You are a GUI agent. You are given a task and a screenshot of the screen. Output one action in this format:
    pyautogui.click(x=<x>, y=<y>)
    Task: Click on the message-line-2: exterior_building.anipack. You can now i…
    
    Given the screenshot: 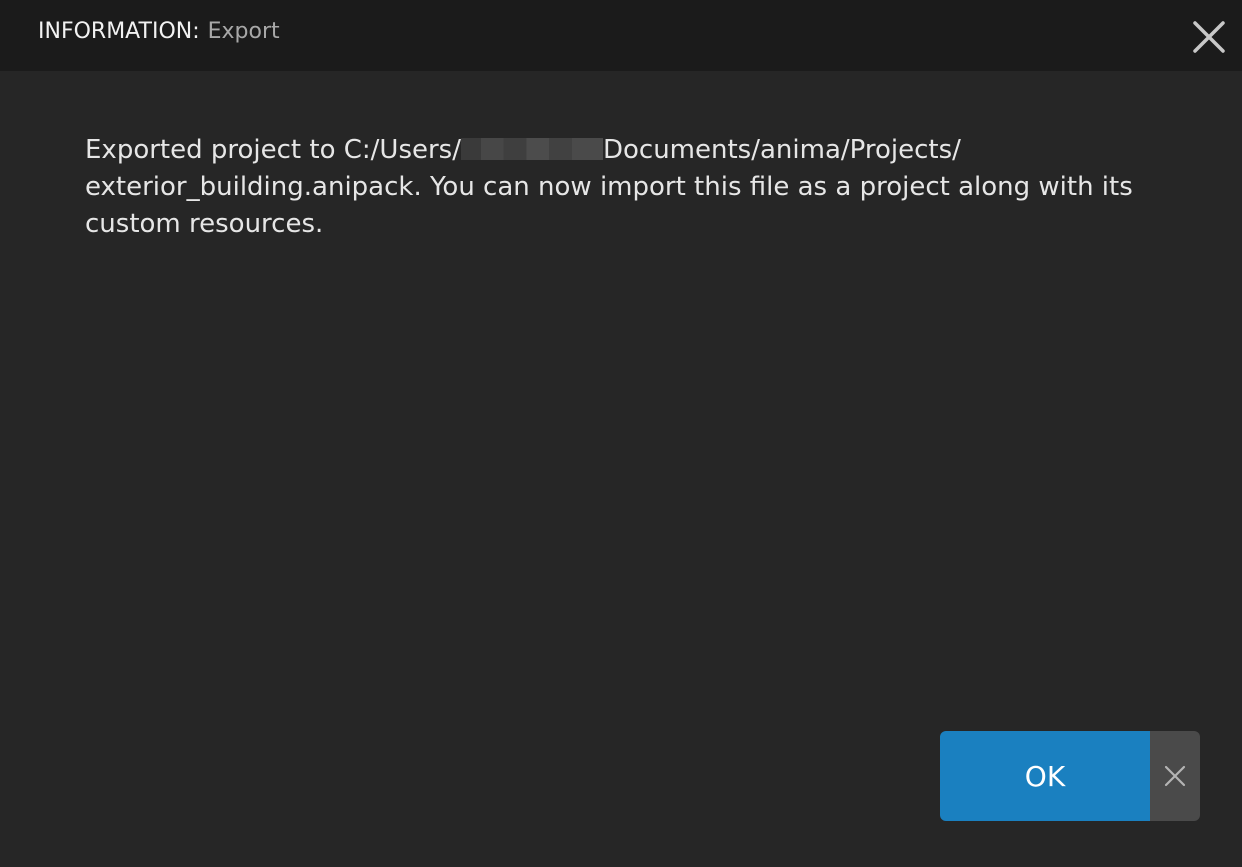 What is the action you would take?
    pyautogui.click(x=609, y=187)
    